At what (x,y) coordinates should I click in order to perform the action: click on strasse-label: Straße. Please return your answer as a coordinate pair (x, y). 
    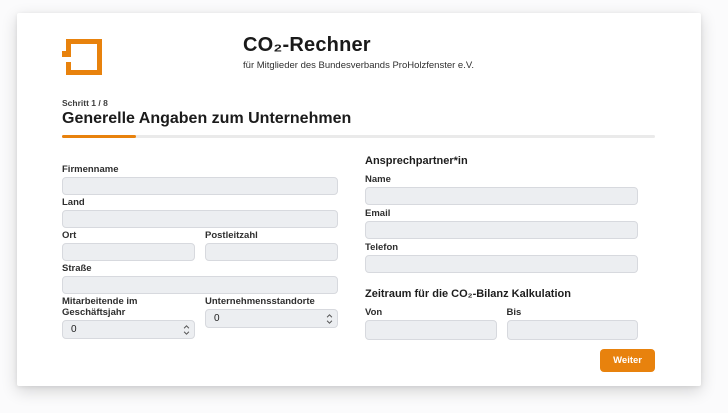
    Looking at the image, I should click on (77, 268).